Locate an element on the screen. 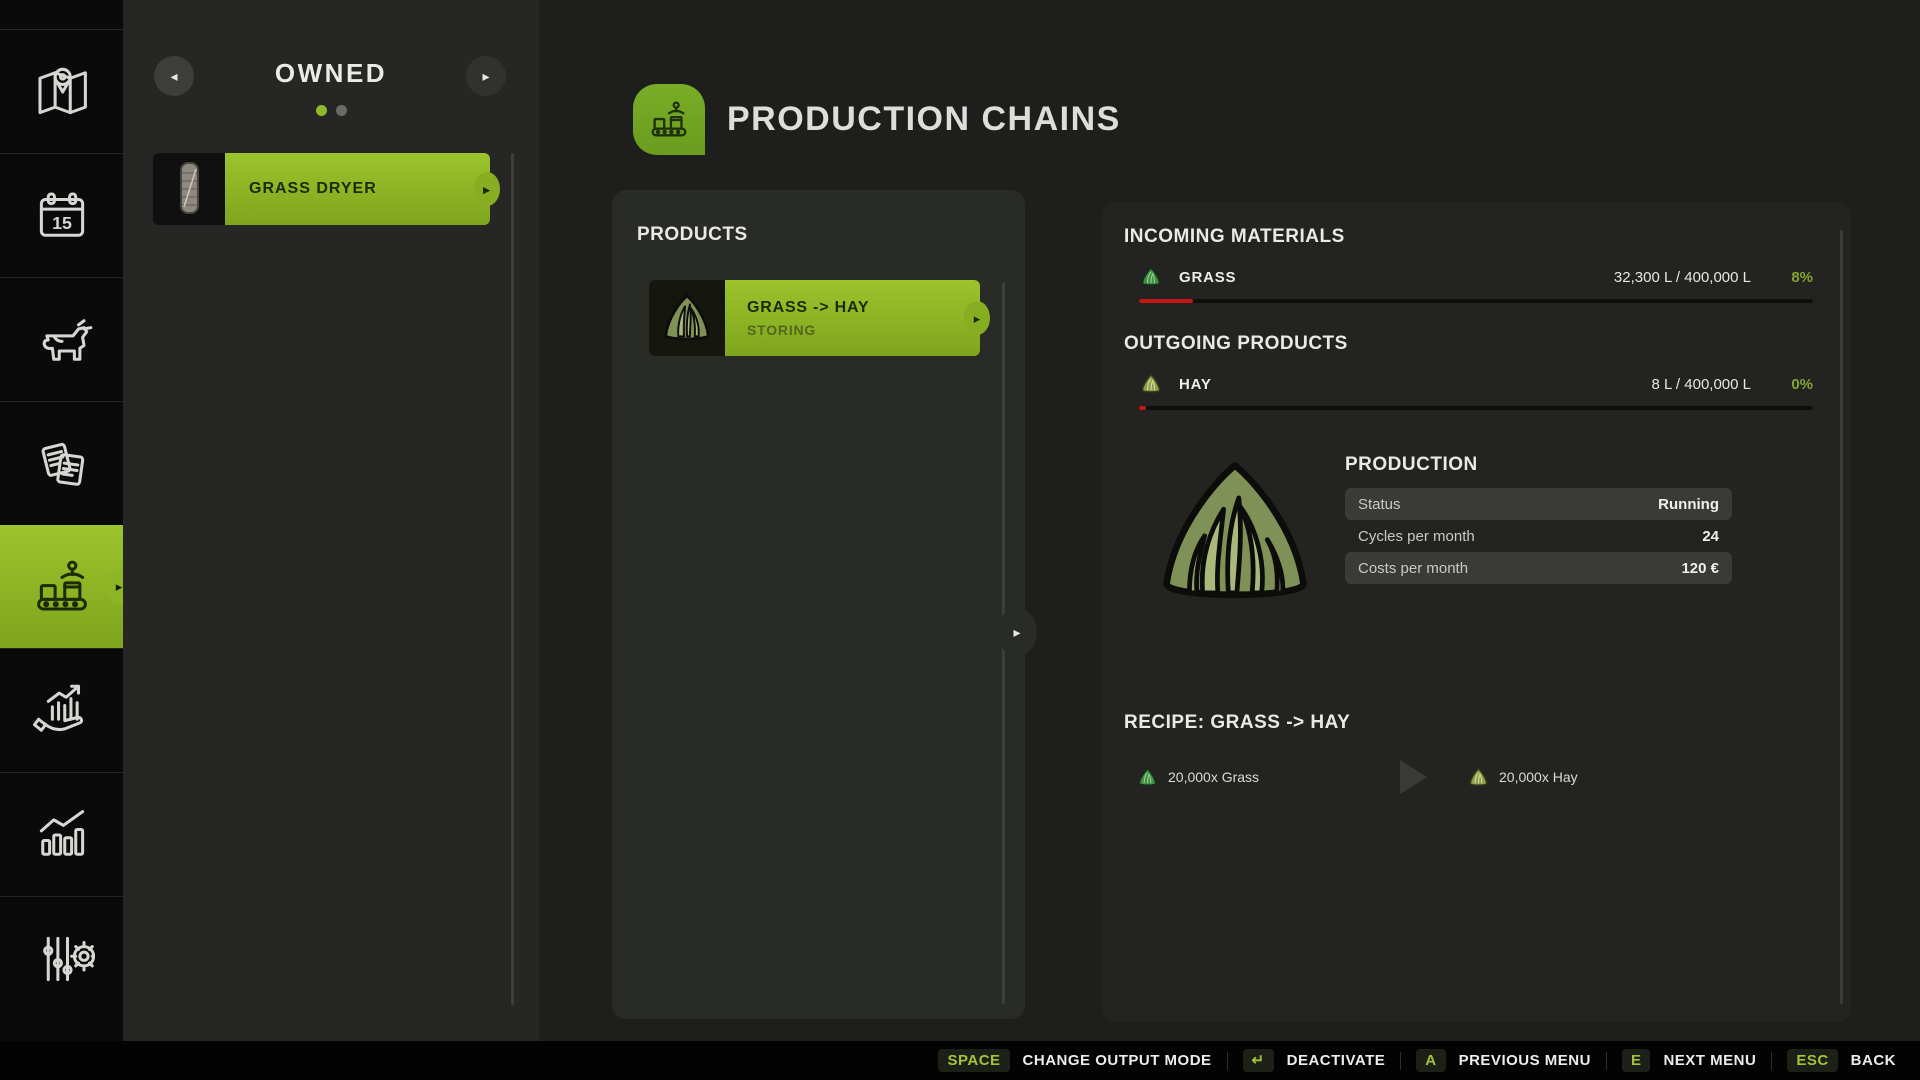  recipe-input-label: 20,000x Grass is located at coordinates (1214, 777).